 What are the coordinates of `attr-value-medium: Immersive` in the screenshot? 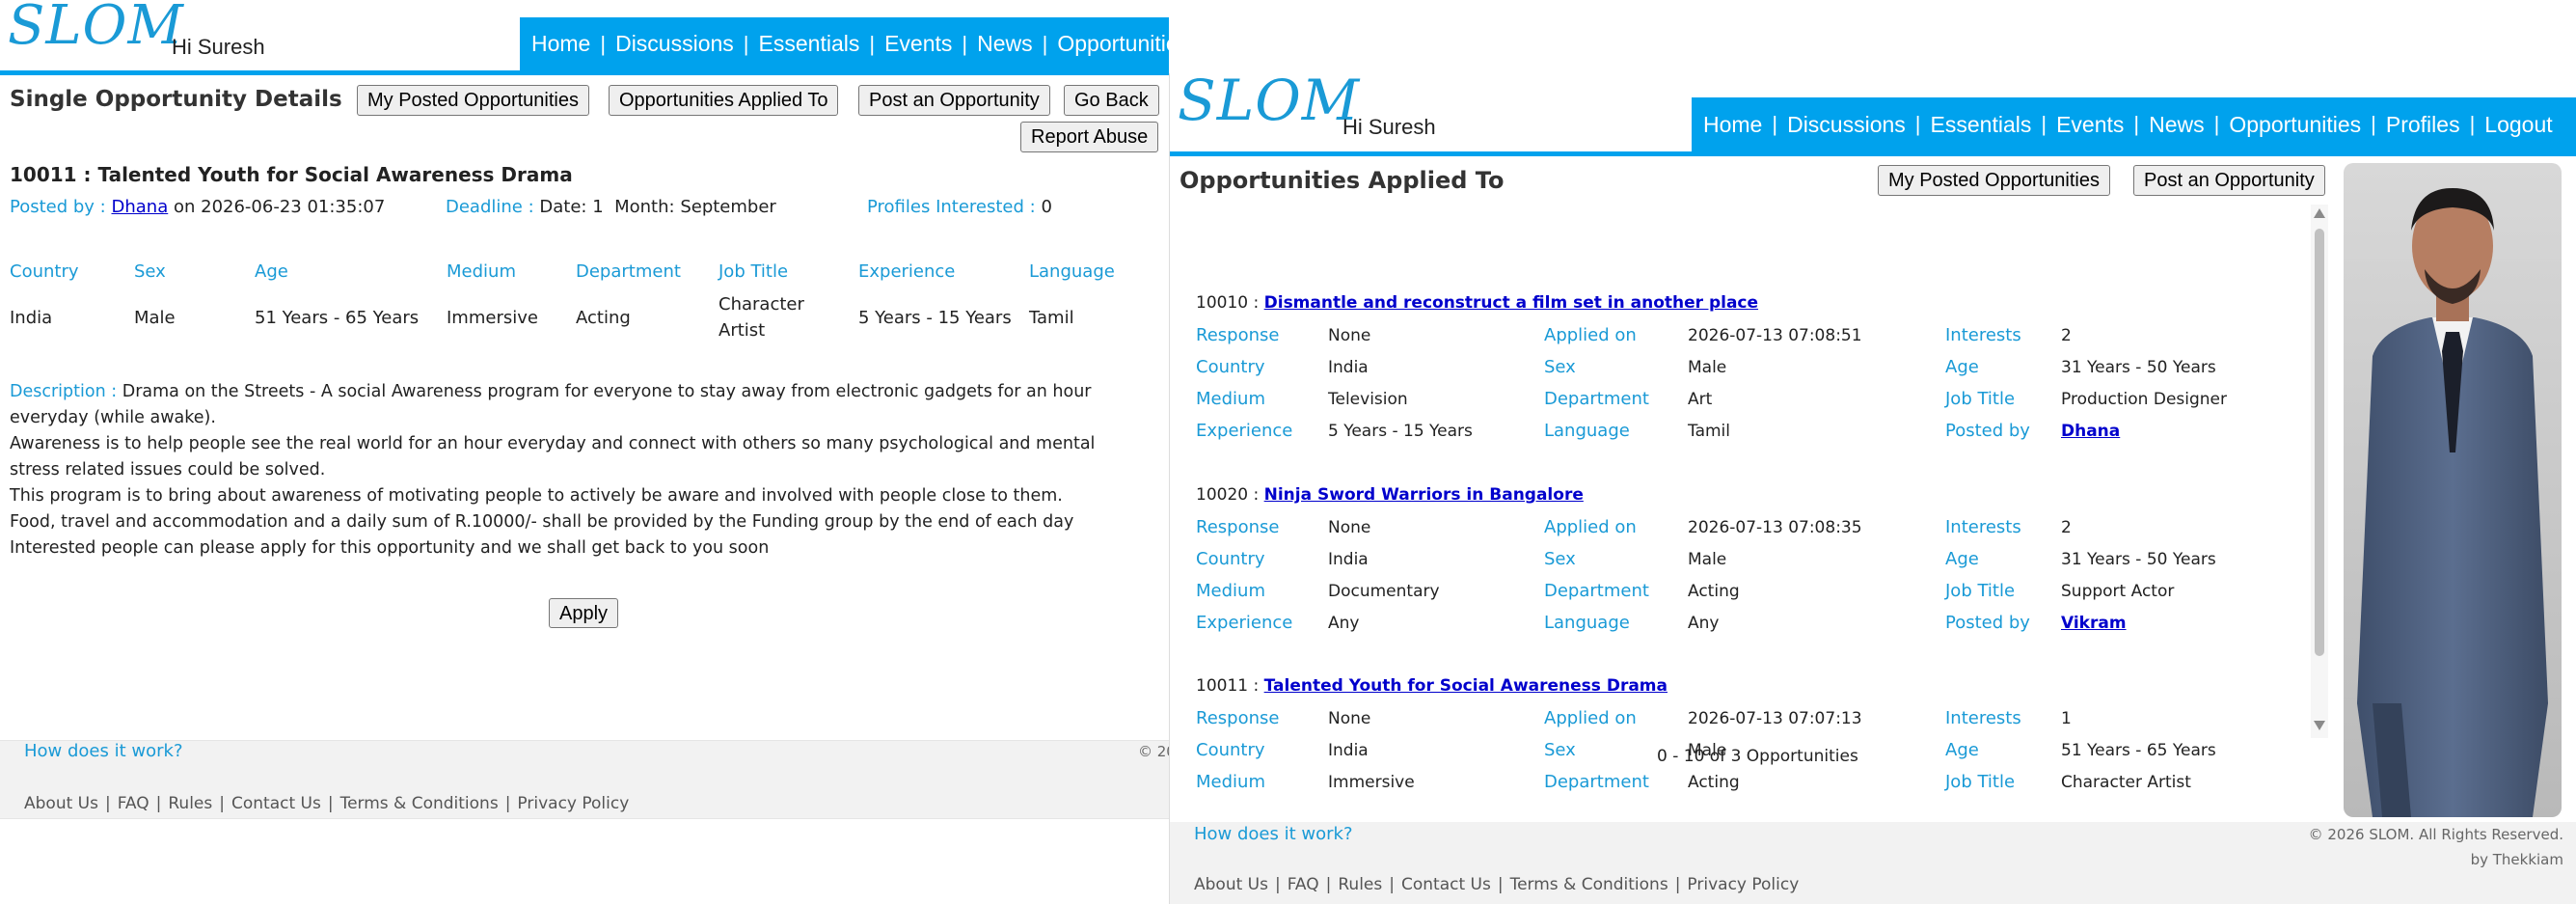 It's located at (492, 318).